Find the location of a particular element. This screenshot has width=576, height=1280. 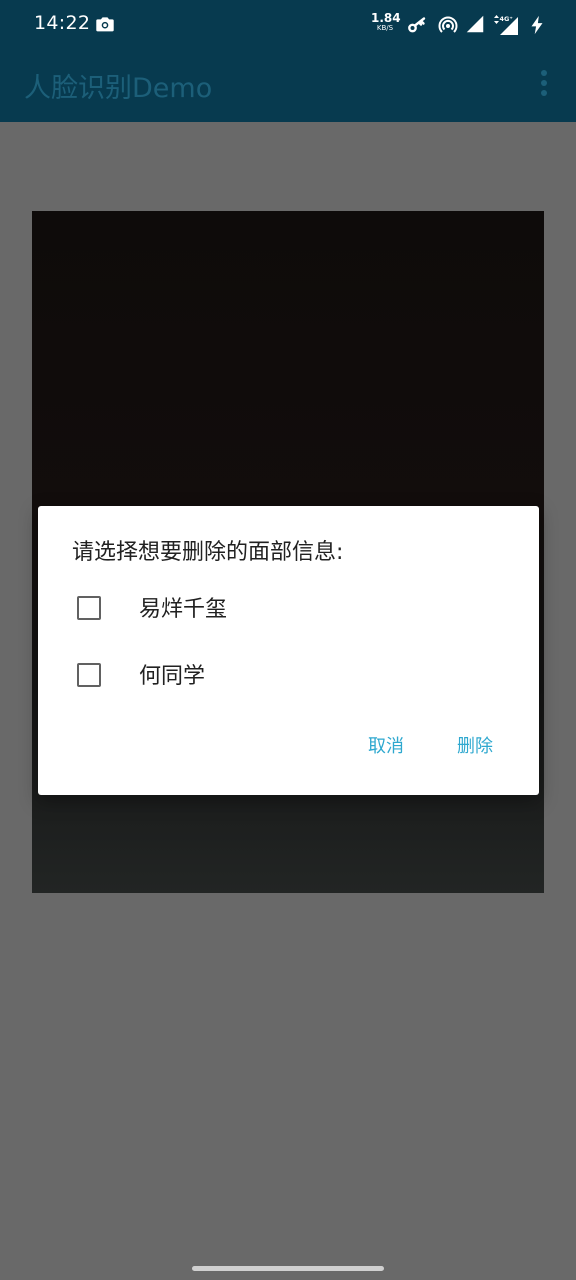

navigation-handle is located at coordinates (288, 1268).